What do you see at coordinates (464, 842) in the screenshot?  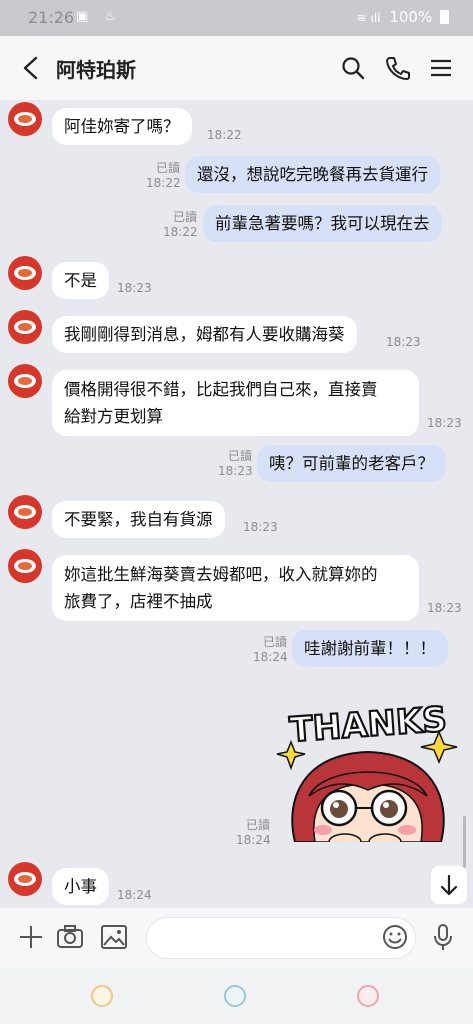 I see `scrollbar` at bounding box center [464, 842].